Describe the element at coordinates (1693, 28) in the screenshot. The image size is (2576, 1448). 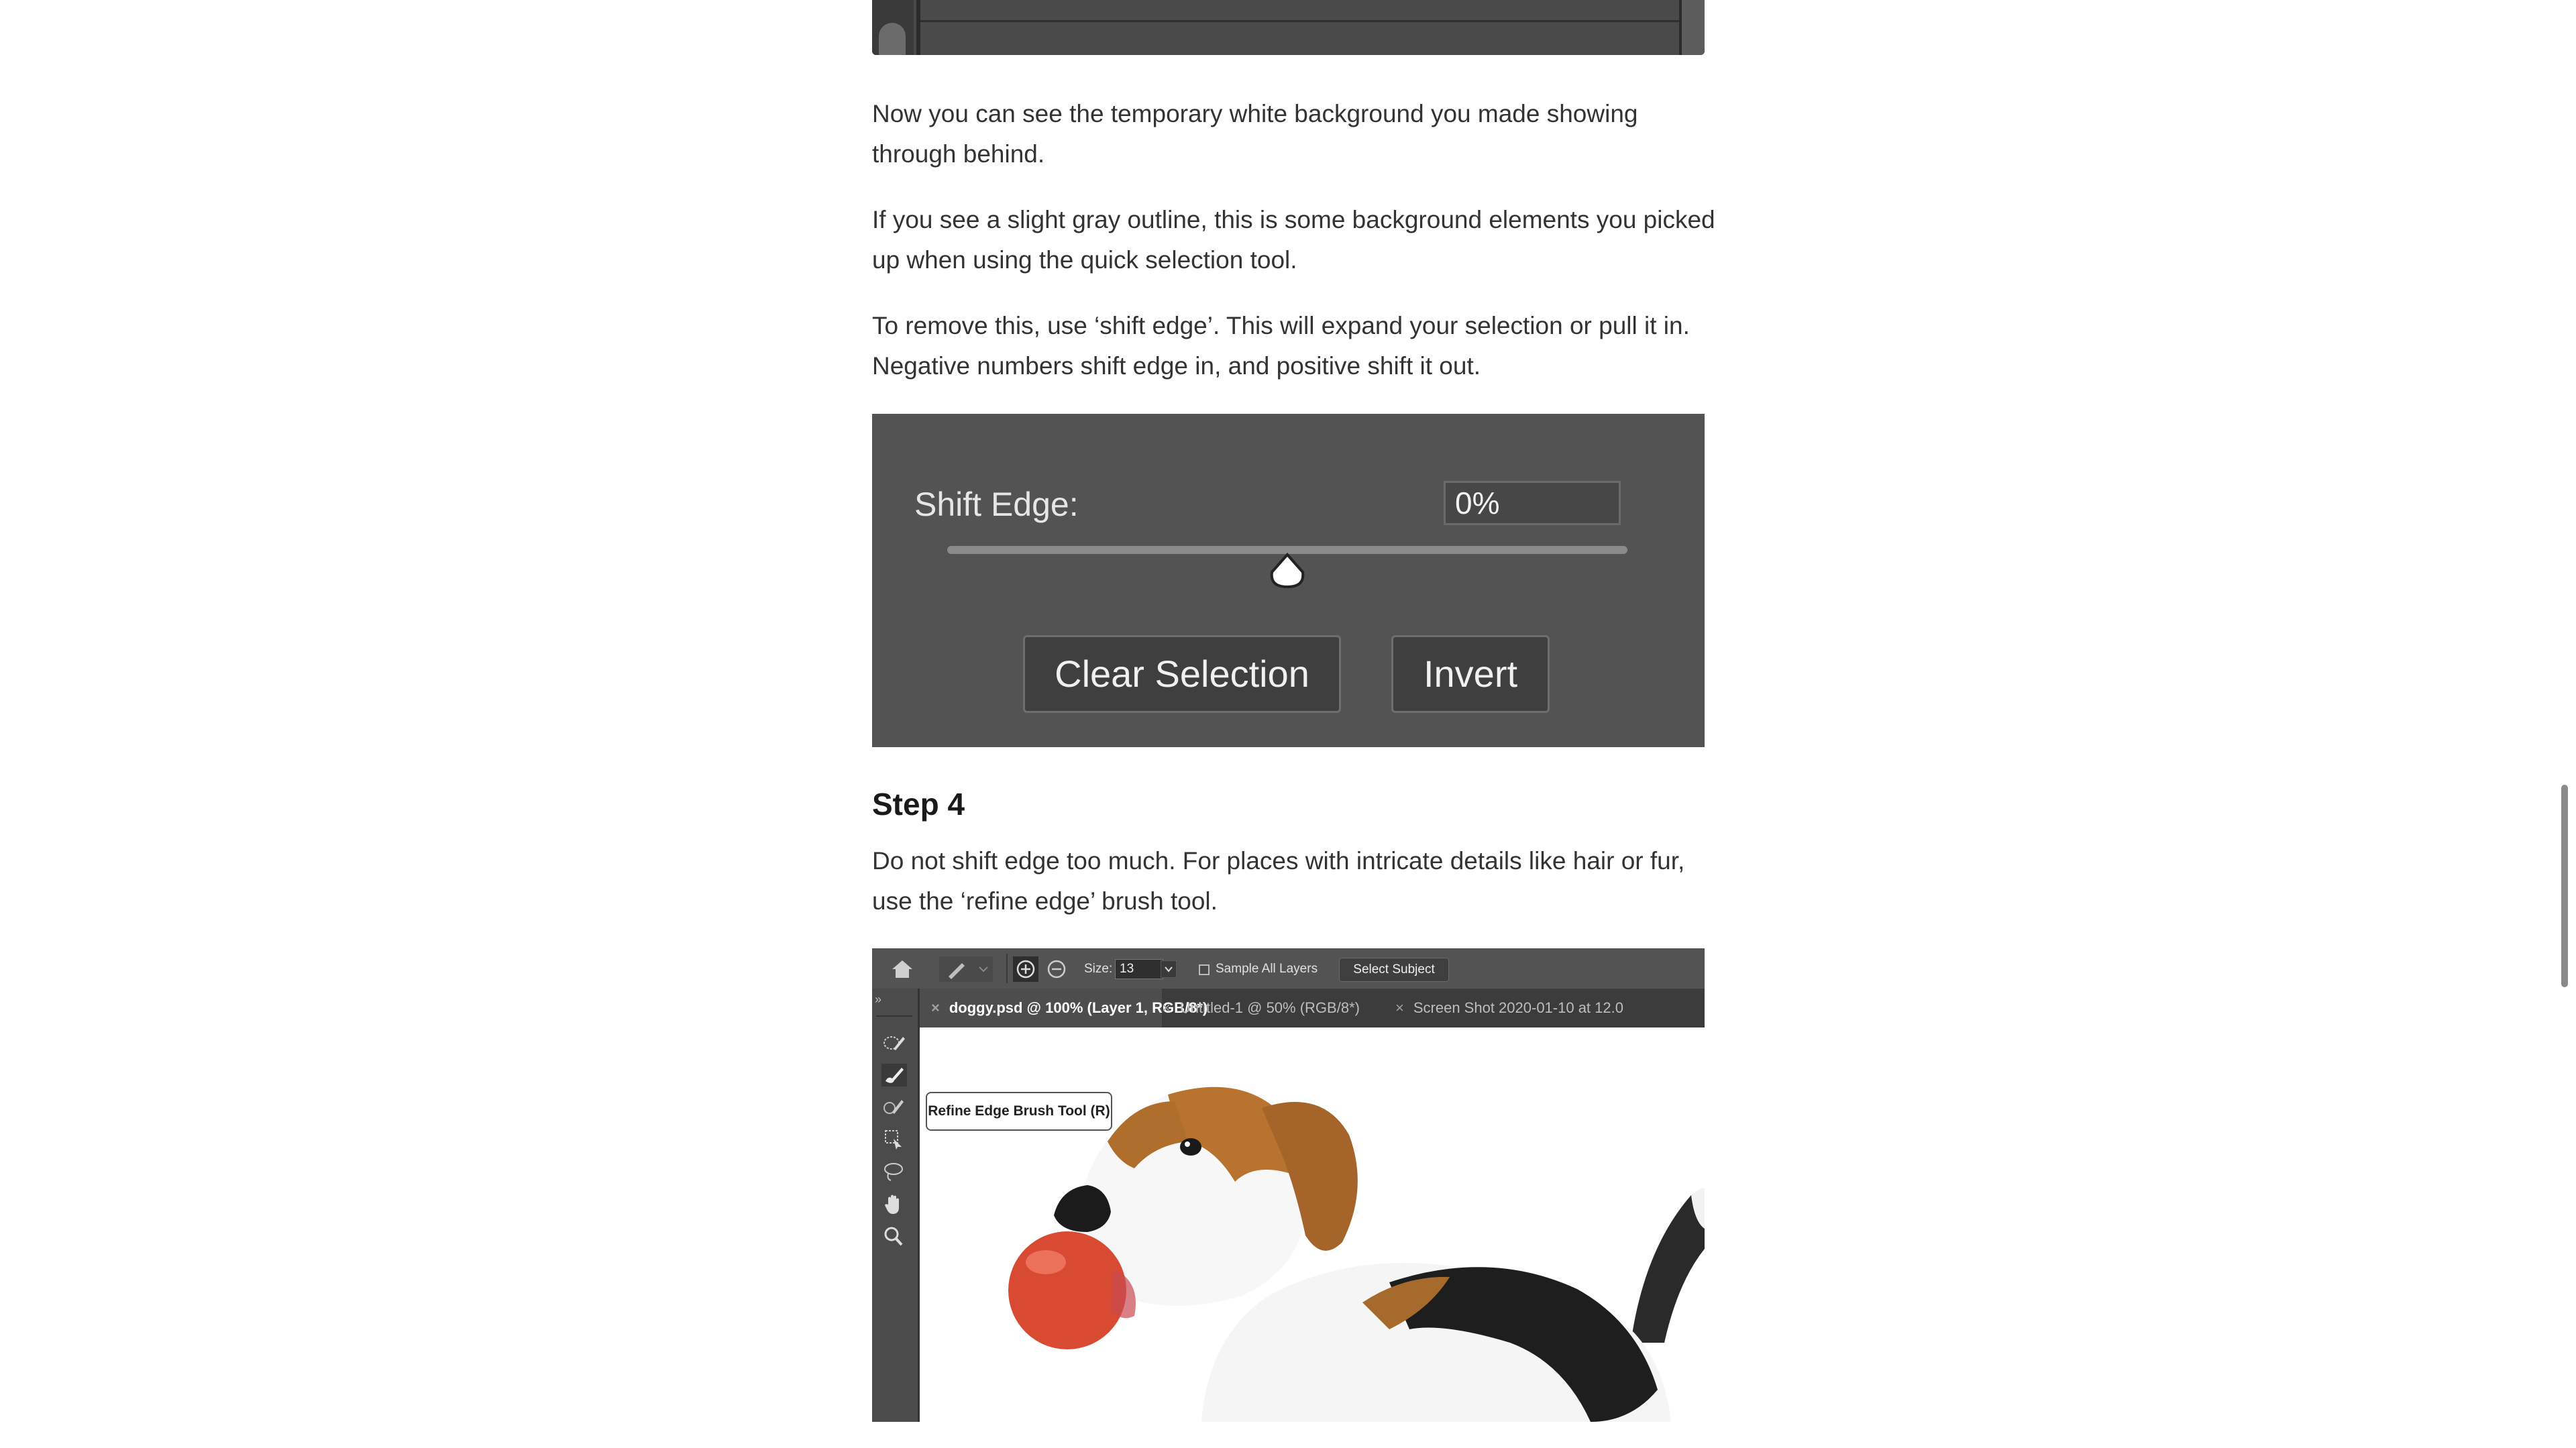
I see `screenshot-right-bar` at that location.